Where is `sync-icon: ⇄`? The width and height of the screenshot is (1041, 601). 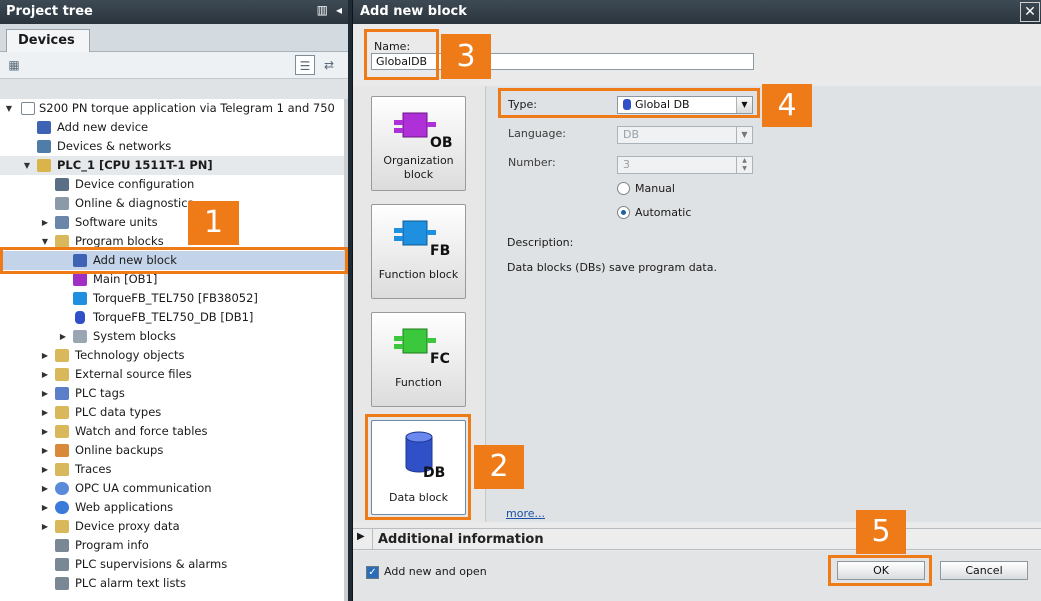 sync-icon: ⇄ is located at coordinates (329, 65).